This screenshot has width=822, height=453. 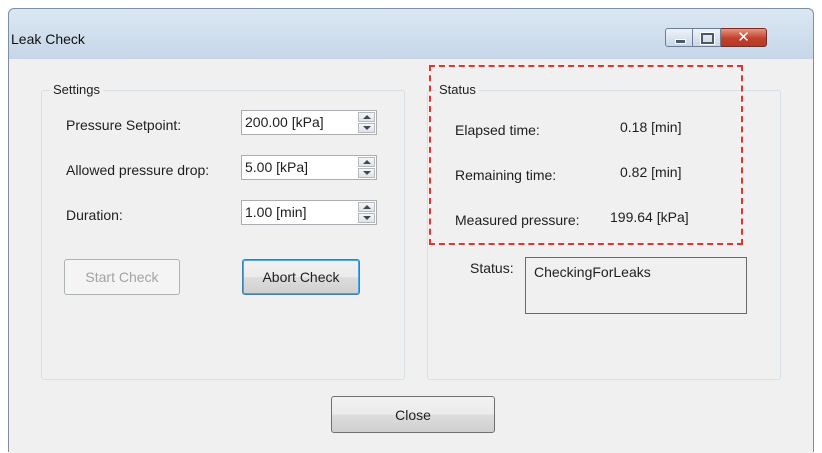 What do you see at coordinates (413, 414) in the screenshot?
I see `close-button: Close` at bounding box center [413, 414].